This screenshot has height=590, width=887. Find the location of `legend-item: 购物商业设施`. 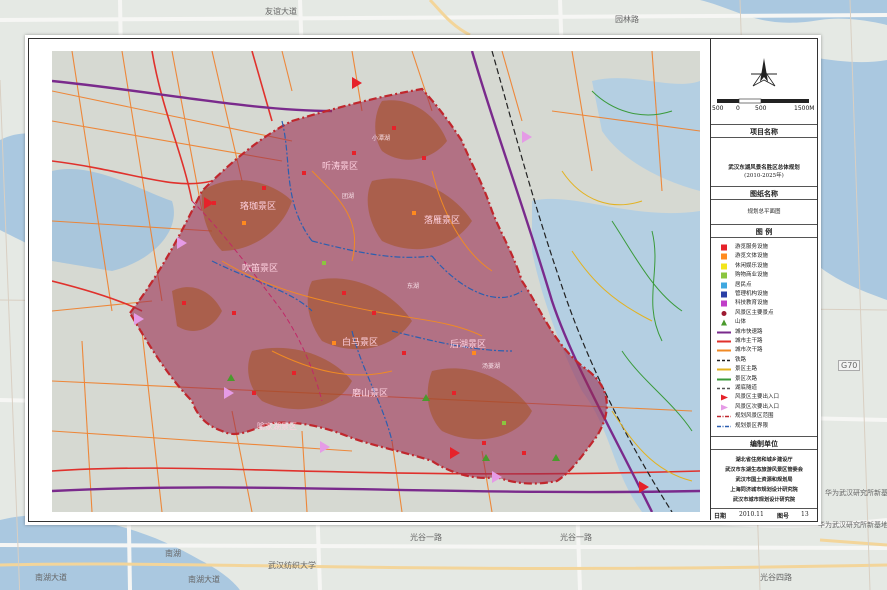

legend-item: 购物商业设施 is located at coordinates (767, 275).